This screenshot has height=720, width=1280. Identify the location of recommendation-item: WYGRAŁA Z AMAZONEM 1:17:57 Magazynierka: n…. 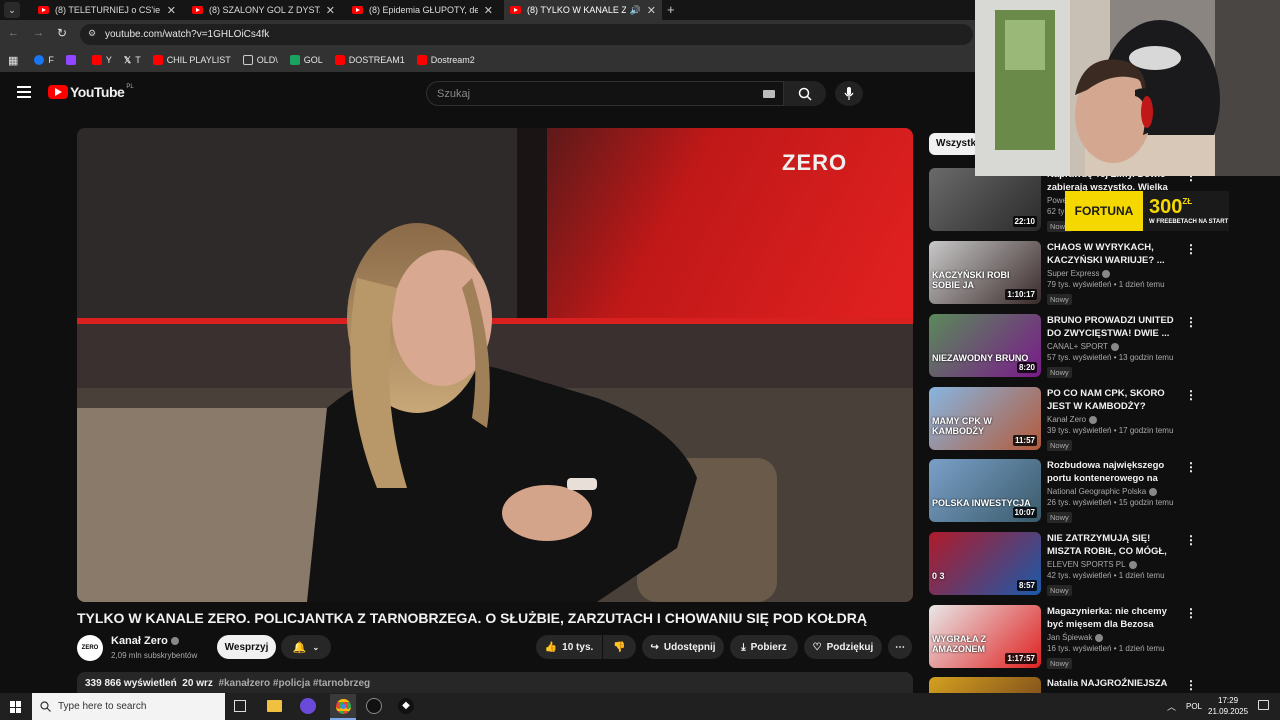
(1063, 638).